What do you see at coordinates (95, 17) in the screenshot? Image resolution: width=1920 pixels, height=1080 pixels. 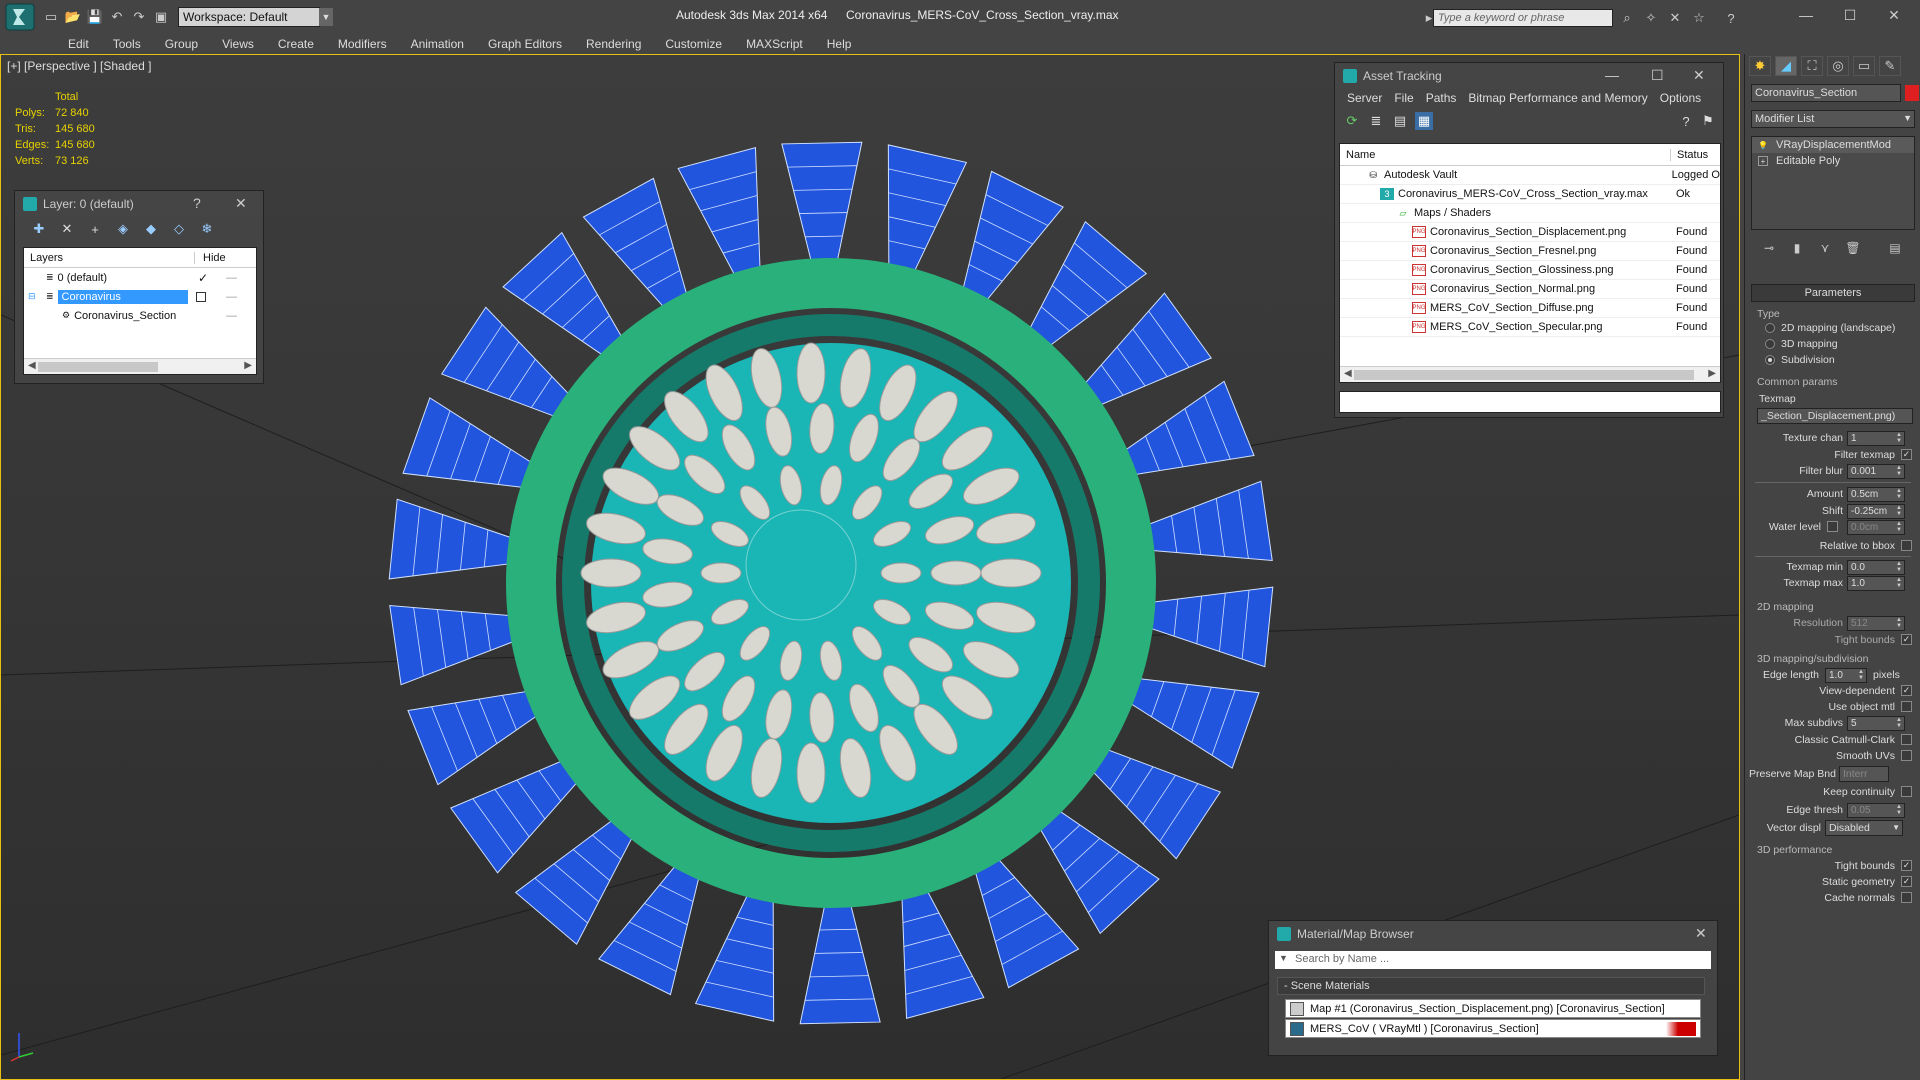 I see `save-icon: 💾` at bounding box center [95, 17].